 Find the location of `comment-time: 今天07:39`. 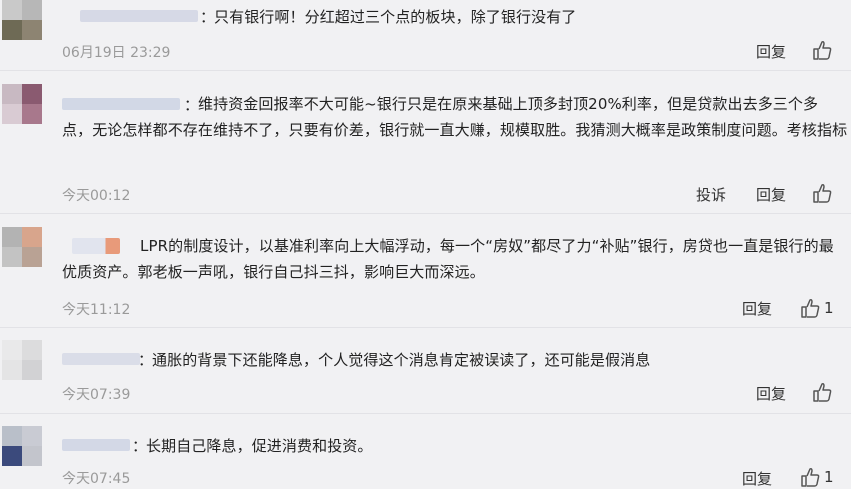

comment-time: 今天07:39 is located at coordinates (96, 395).